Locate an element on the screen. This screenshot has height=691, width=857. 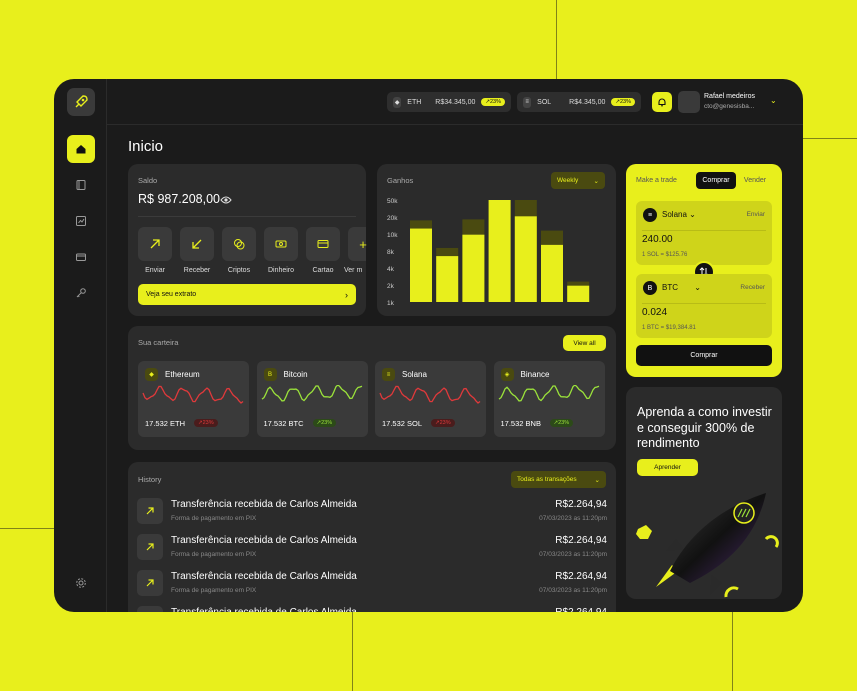
logo is located at coordinates (81, 102).